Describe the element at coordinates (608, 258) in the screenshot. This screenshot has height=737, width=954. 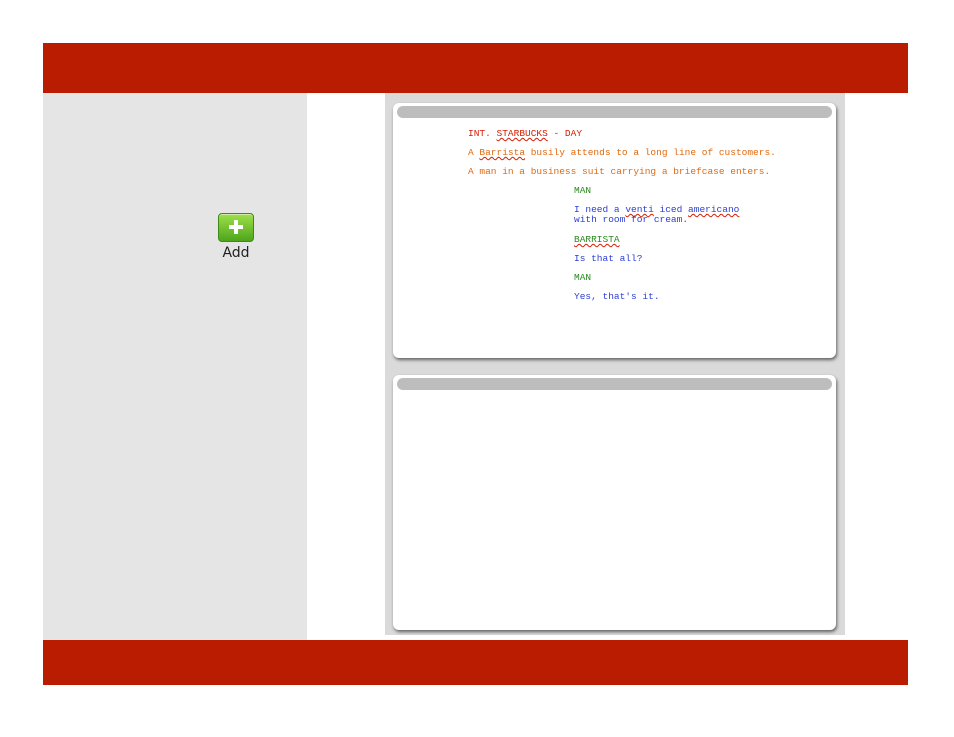
I see `dialogue-2: Is that all?` at that location.